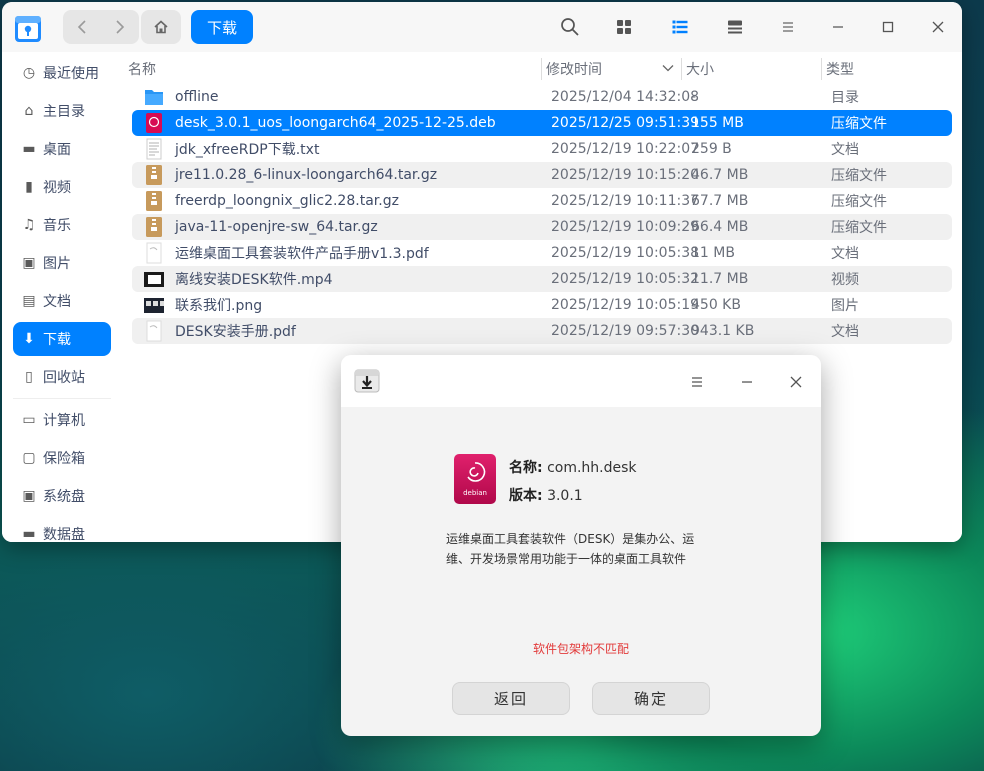 This screenshot has width=984, height=771. Describe the element at coordinates (625, 123) in the screenshot. I see `file-time: 2025/12/25 09:51:39` at that location.